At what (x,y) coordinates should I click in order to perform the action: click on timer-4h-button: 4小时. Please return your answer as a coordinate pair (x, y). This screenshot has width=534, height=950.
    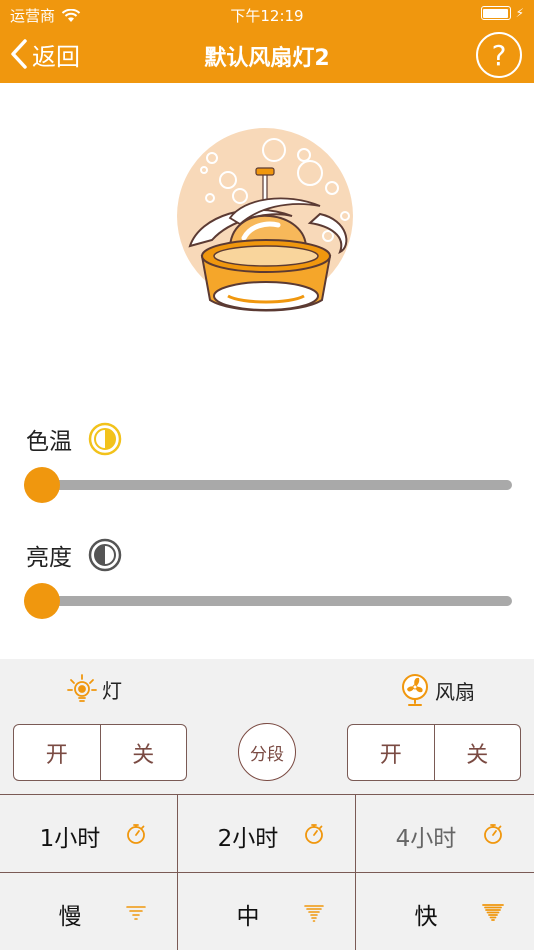
    Looking at the image, I should click on (445, 834).